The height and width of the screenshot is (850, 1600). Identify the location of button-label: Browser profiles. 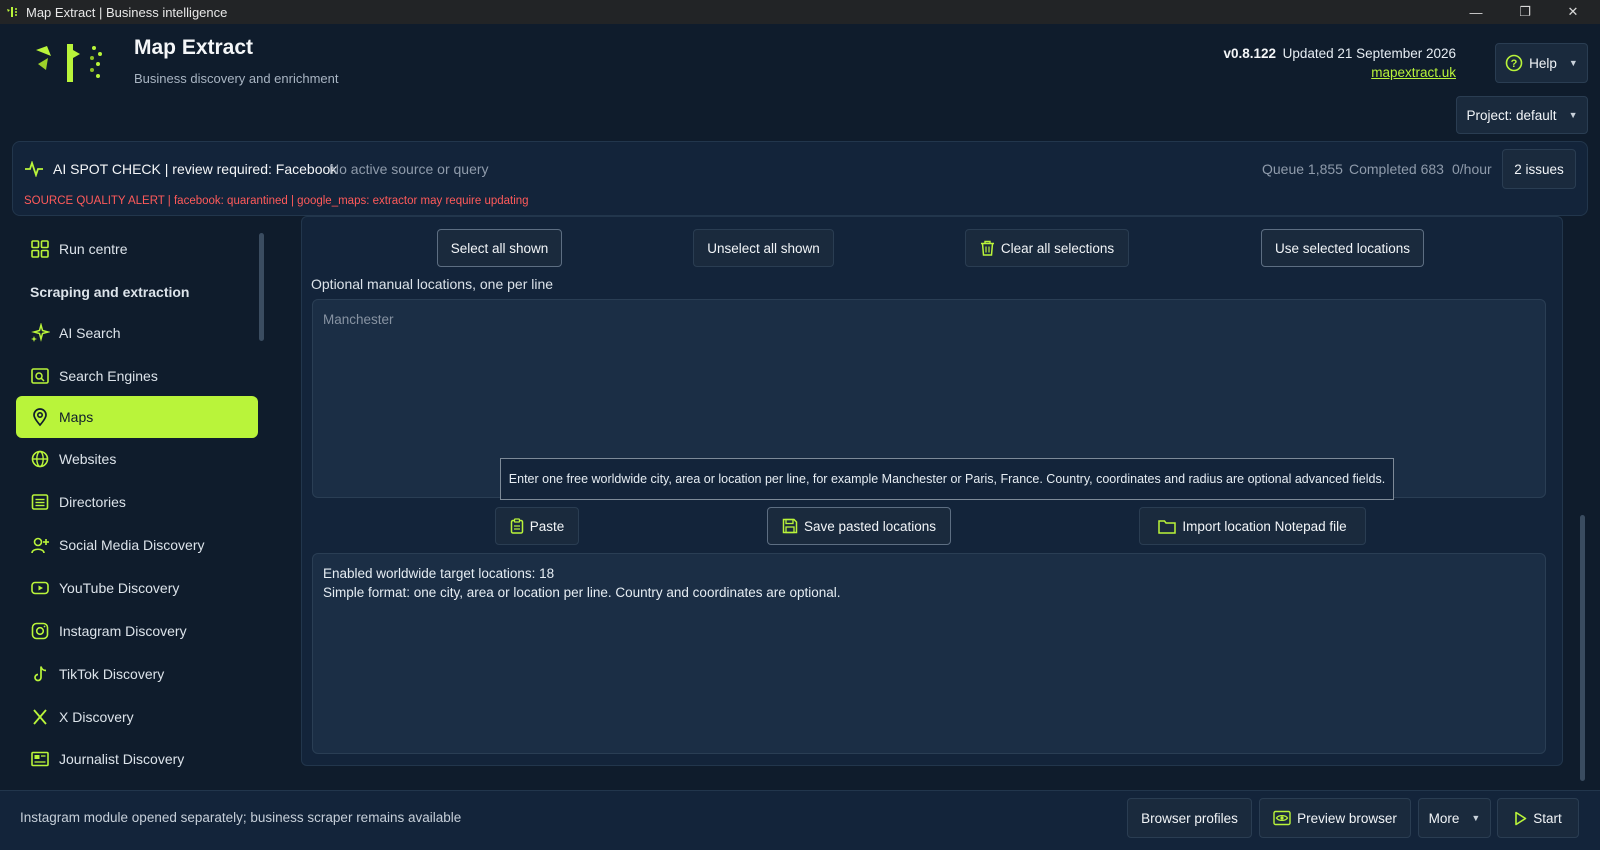
(1189, 818).